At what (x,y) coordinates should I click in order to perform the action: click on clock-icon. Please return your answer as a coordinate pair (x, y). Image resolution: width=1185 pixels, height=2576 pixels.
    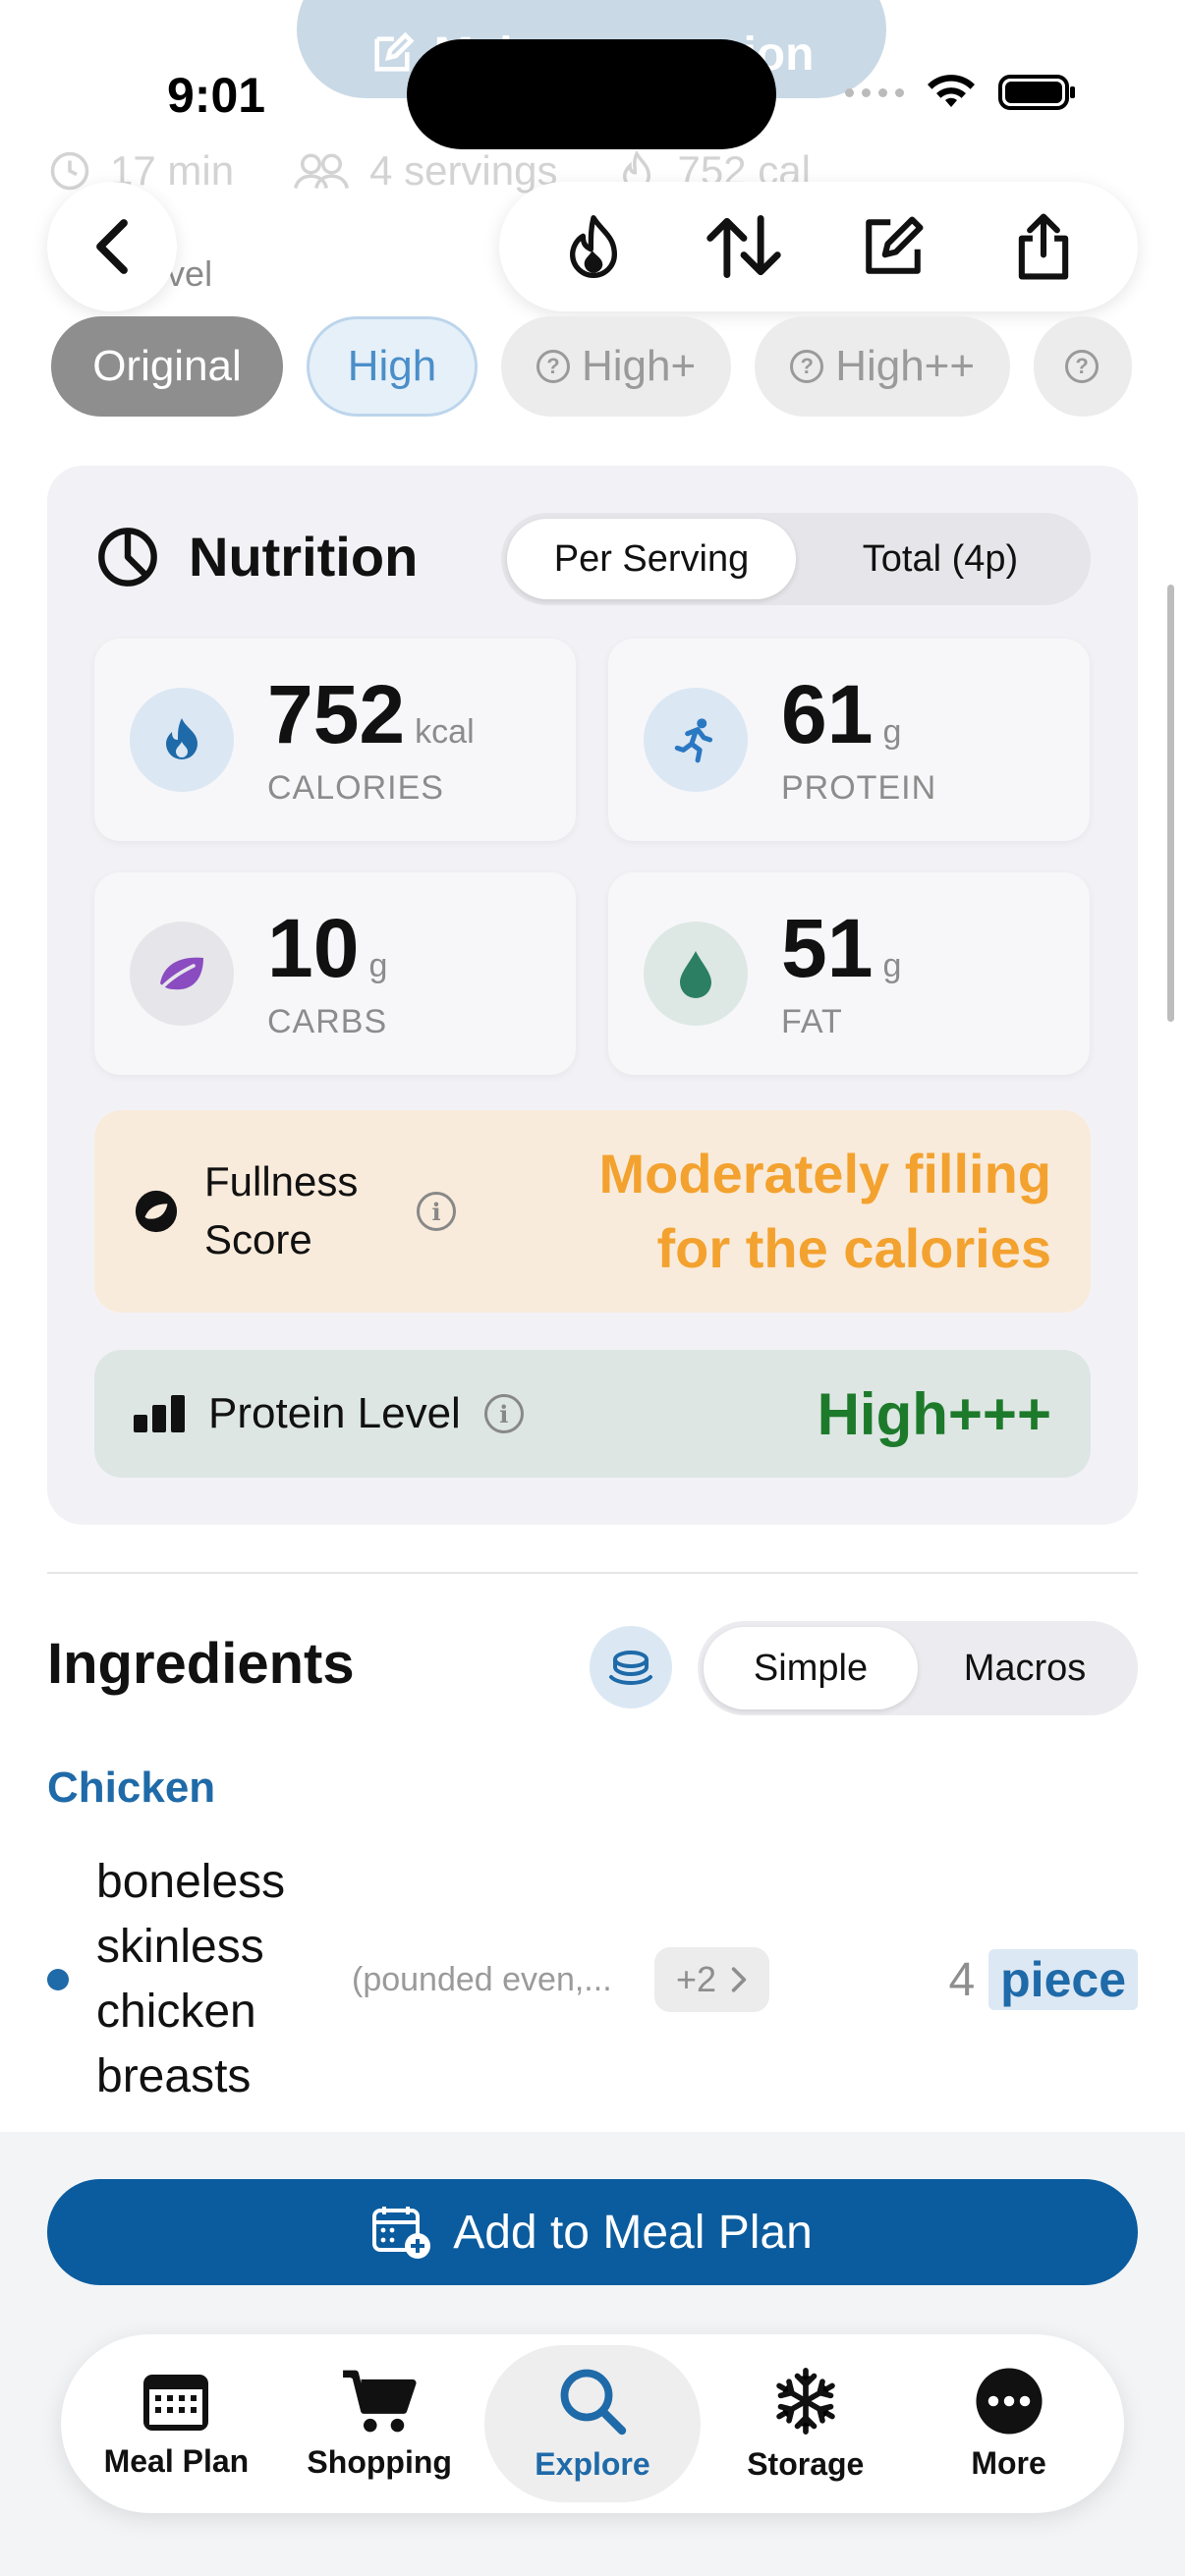
    Looking at the image, I should click on (69, 171).